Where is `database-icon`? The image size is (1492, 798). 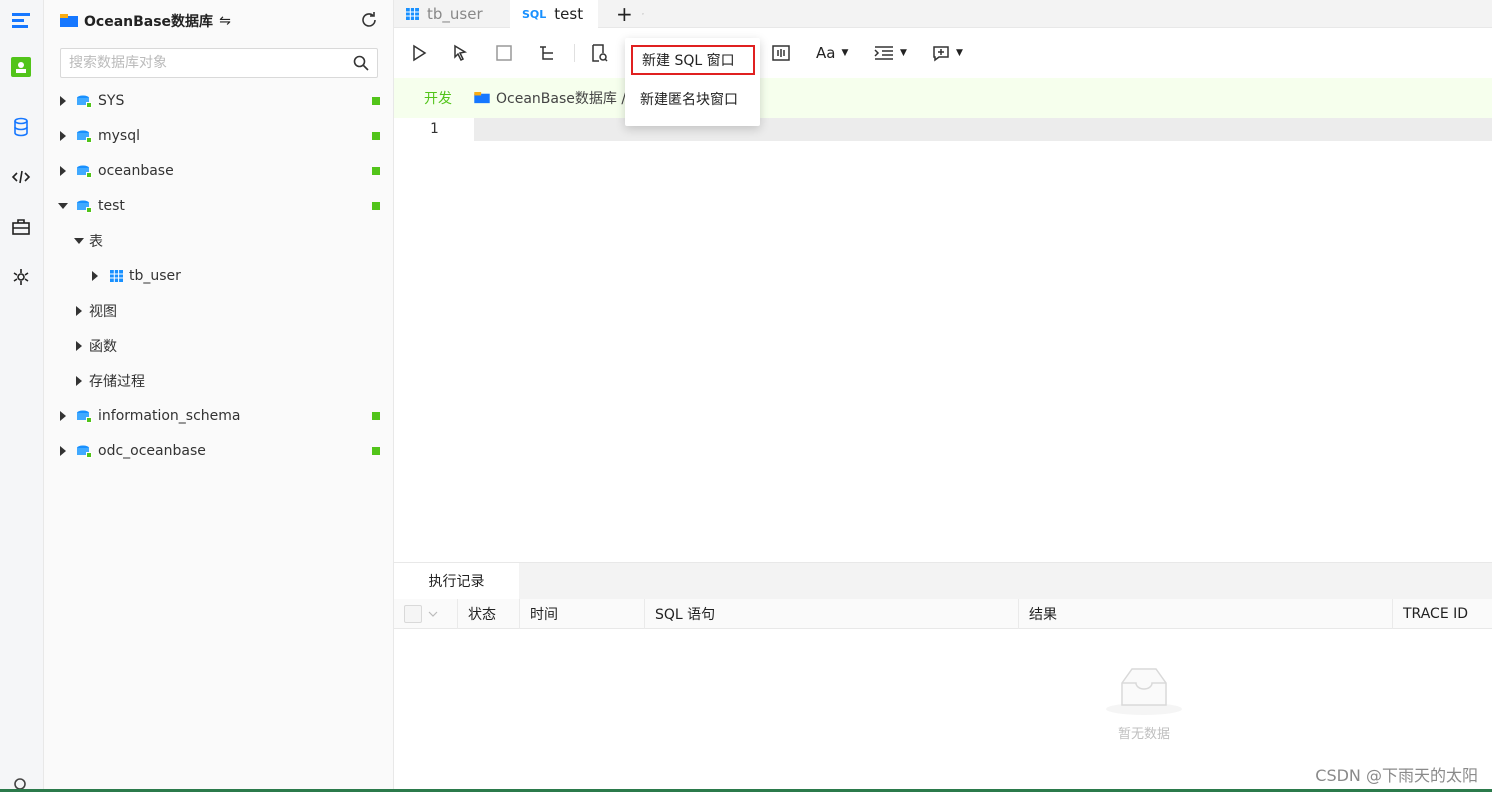 database-icon is located at coordinates (21, 127).